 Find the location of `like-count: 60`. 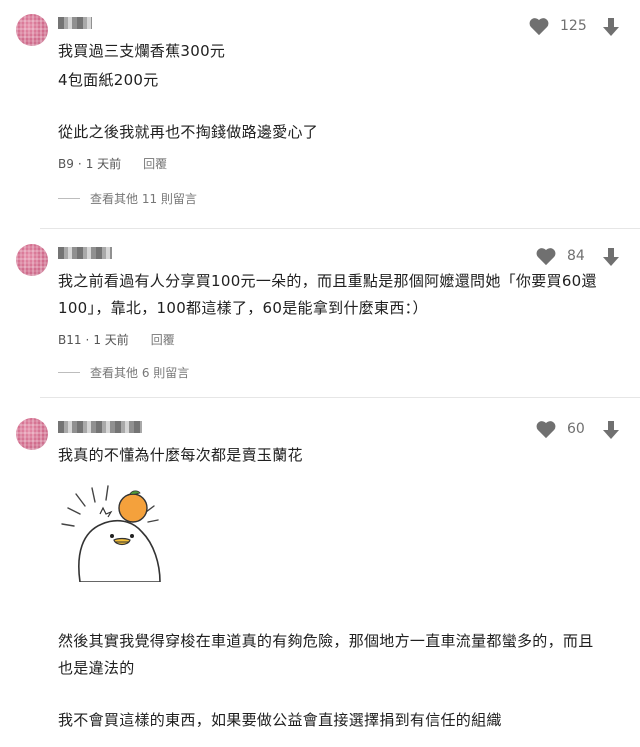

like-count: 60 is located at coordinates (576, 429).